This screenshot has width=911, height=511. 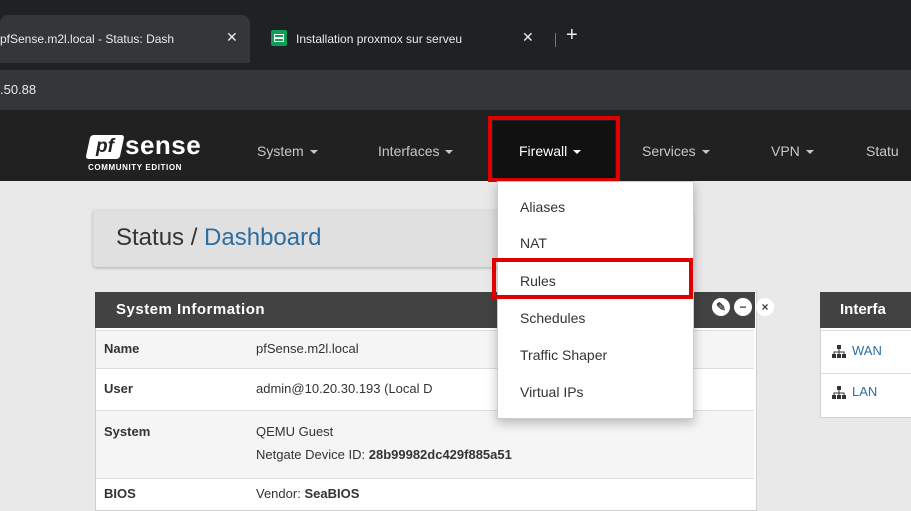 What do you see at coordinates (135, 167) in the screenshot?
I see `logo-edition: COMMUNITY EDITION` at bounding box center [135, 167].